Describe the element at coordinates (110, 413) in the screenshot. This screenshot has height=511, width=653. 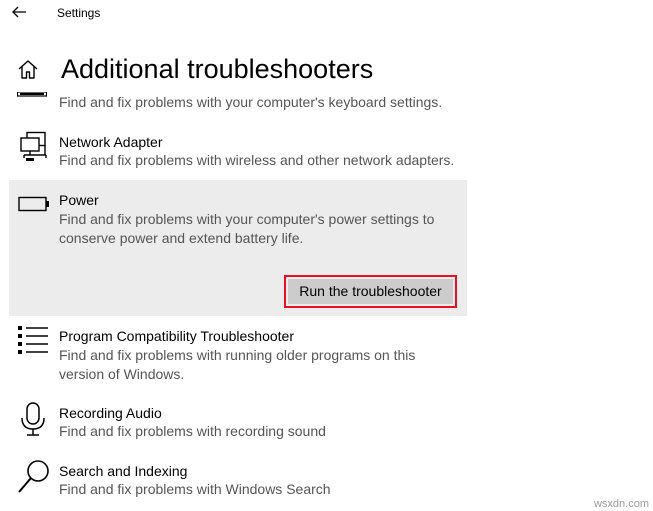
I see `recording-audio-title: Recording Audio` at that location.